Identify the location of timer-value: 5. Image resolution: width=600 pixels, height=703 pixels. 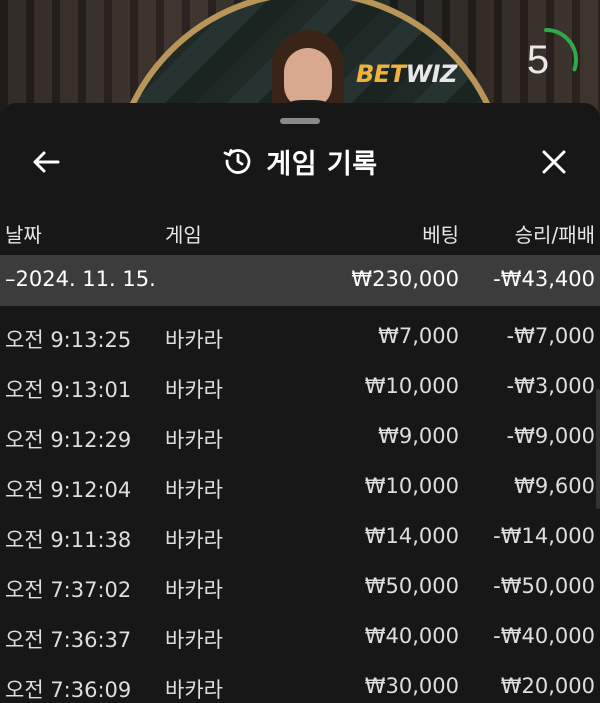
(538, 60).